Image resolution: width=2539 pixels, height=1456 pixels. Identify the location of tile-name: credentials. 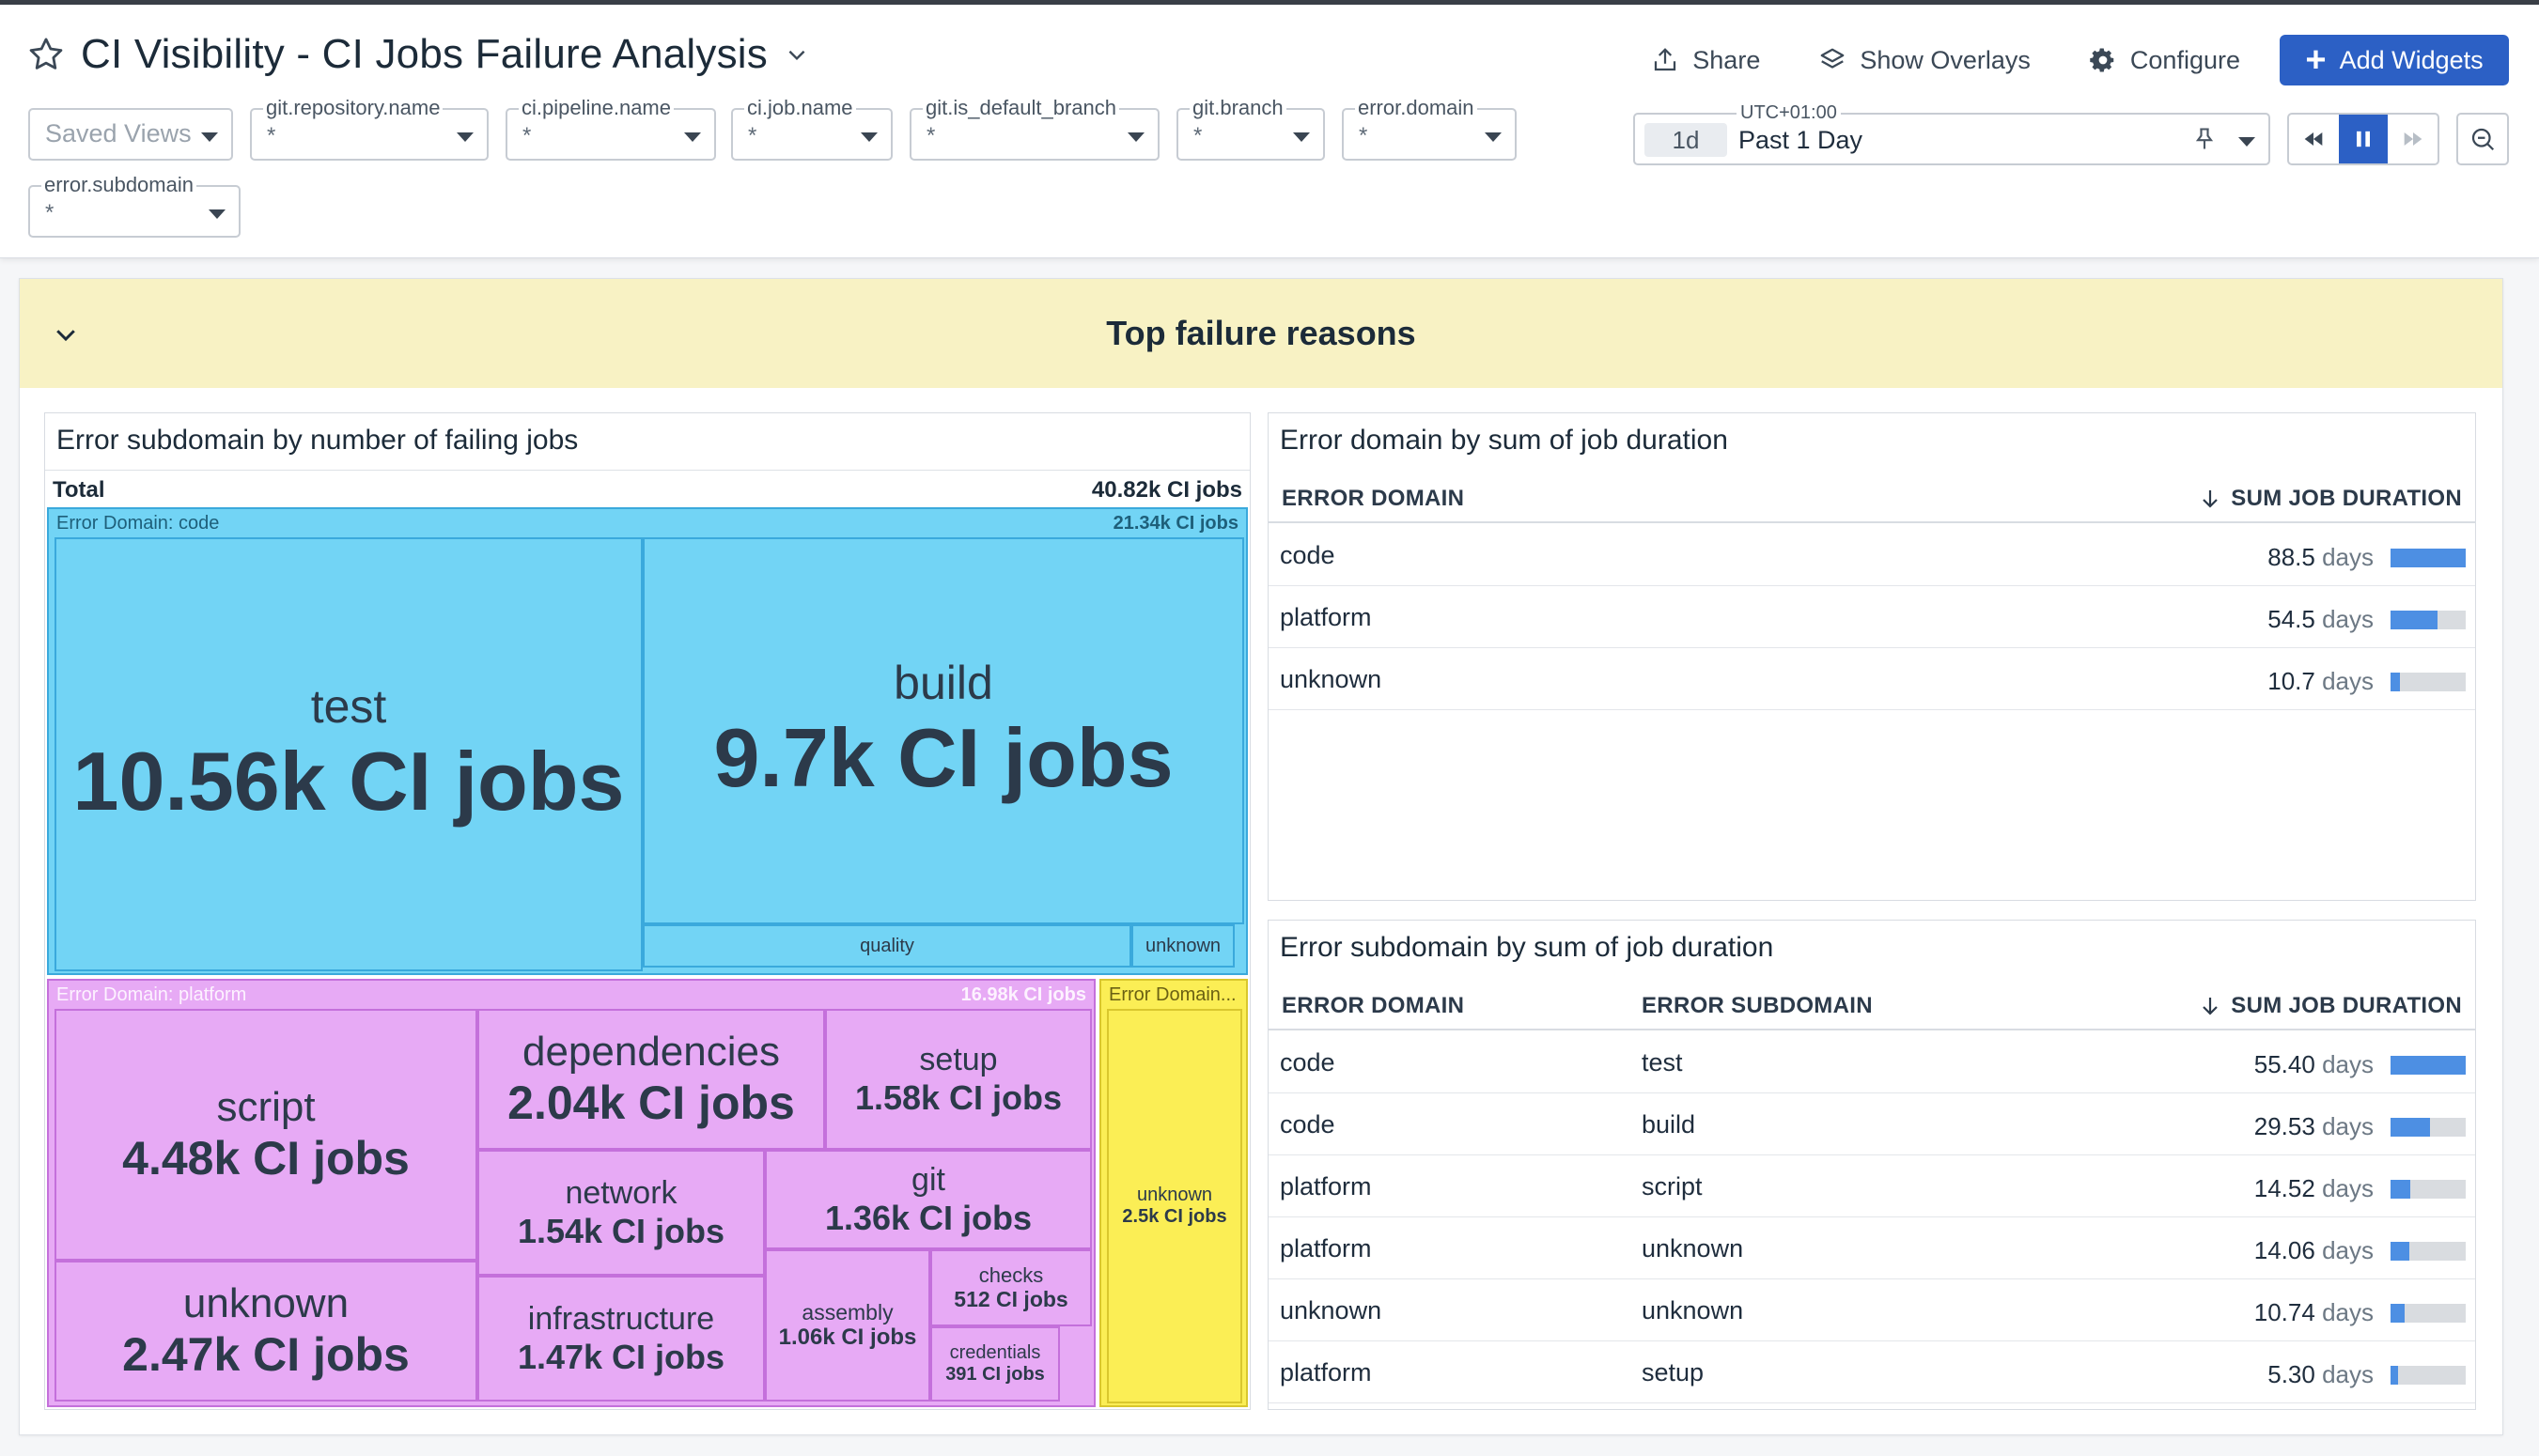
(995, 1352).